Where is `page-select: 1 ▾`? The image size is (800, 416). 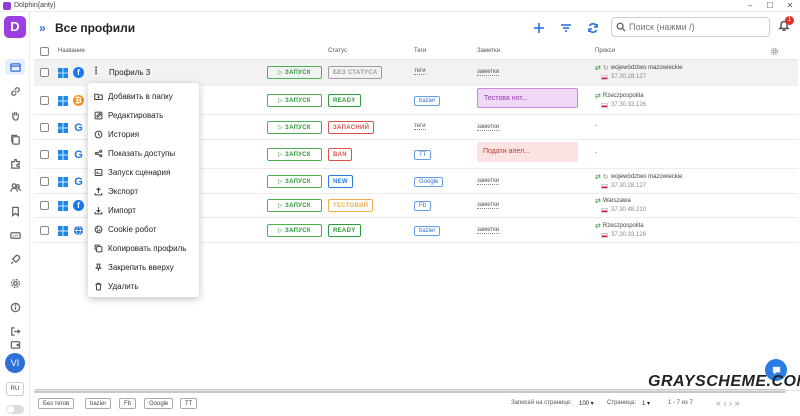 page-select: 1 ▾ is located at coordinates (646, 403).